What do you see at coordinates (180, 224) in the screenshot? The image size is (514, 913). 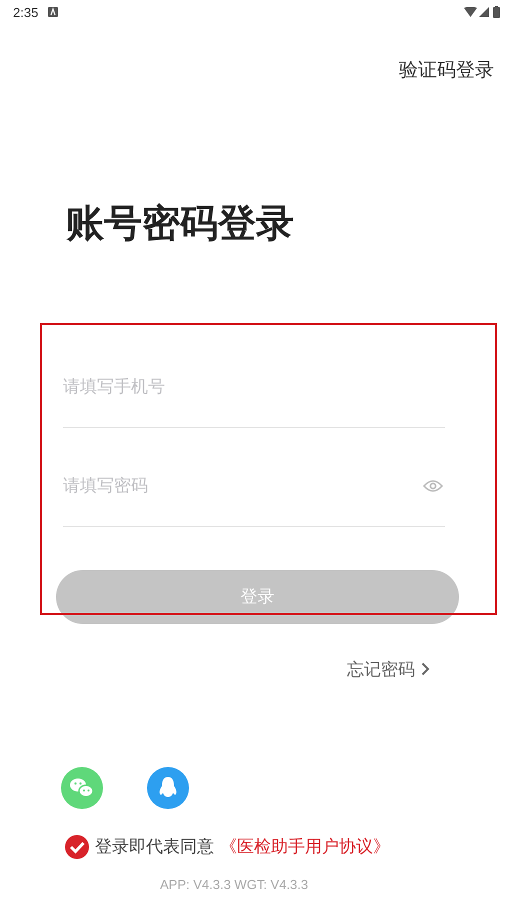 I see `page-title: 账号密码登录` at bounding box center [180, 224].